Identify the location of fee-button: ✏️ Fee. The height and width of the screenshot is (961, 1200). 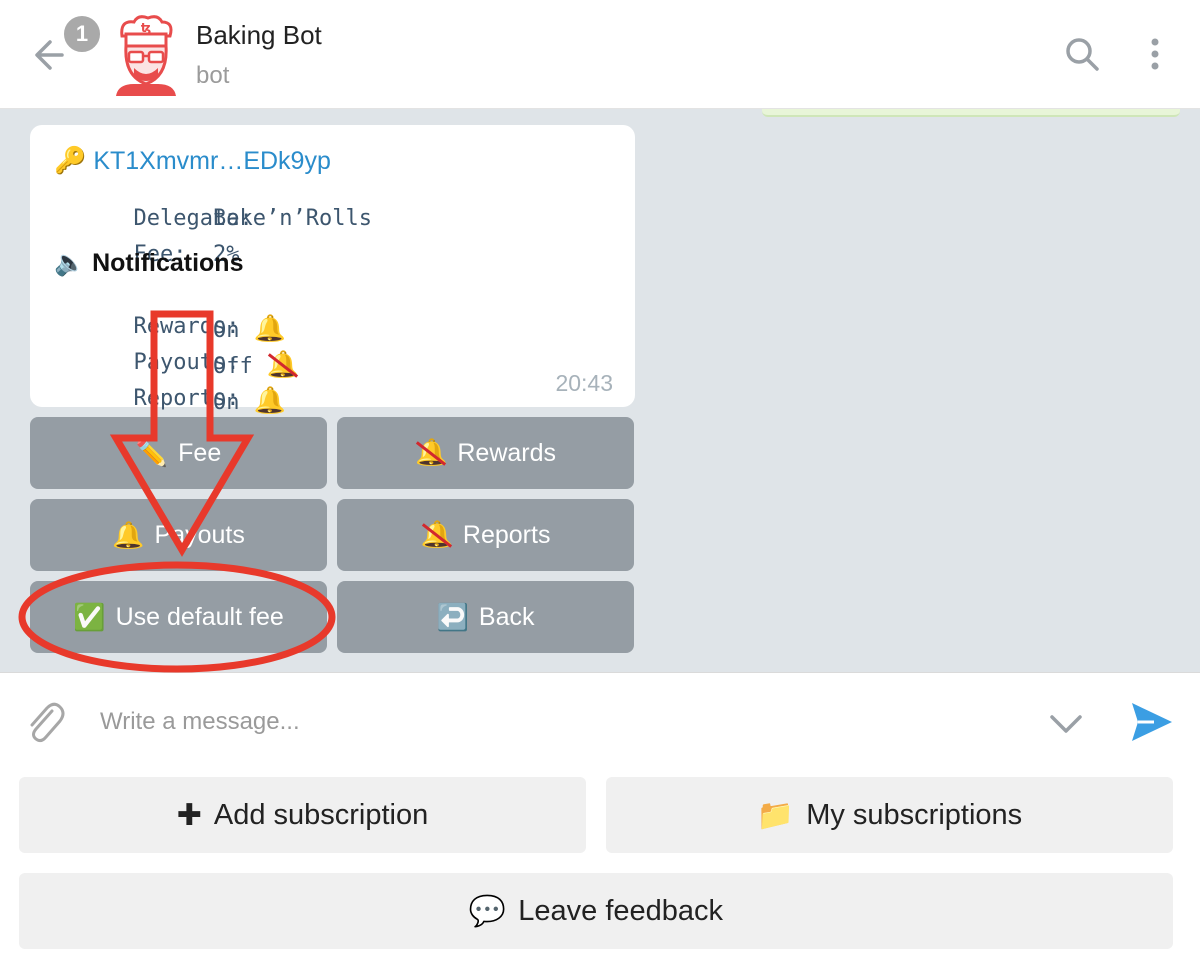
(178, 453).